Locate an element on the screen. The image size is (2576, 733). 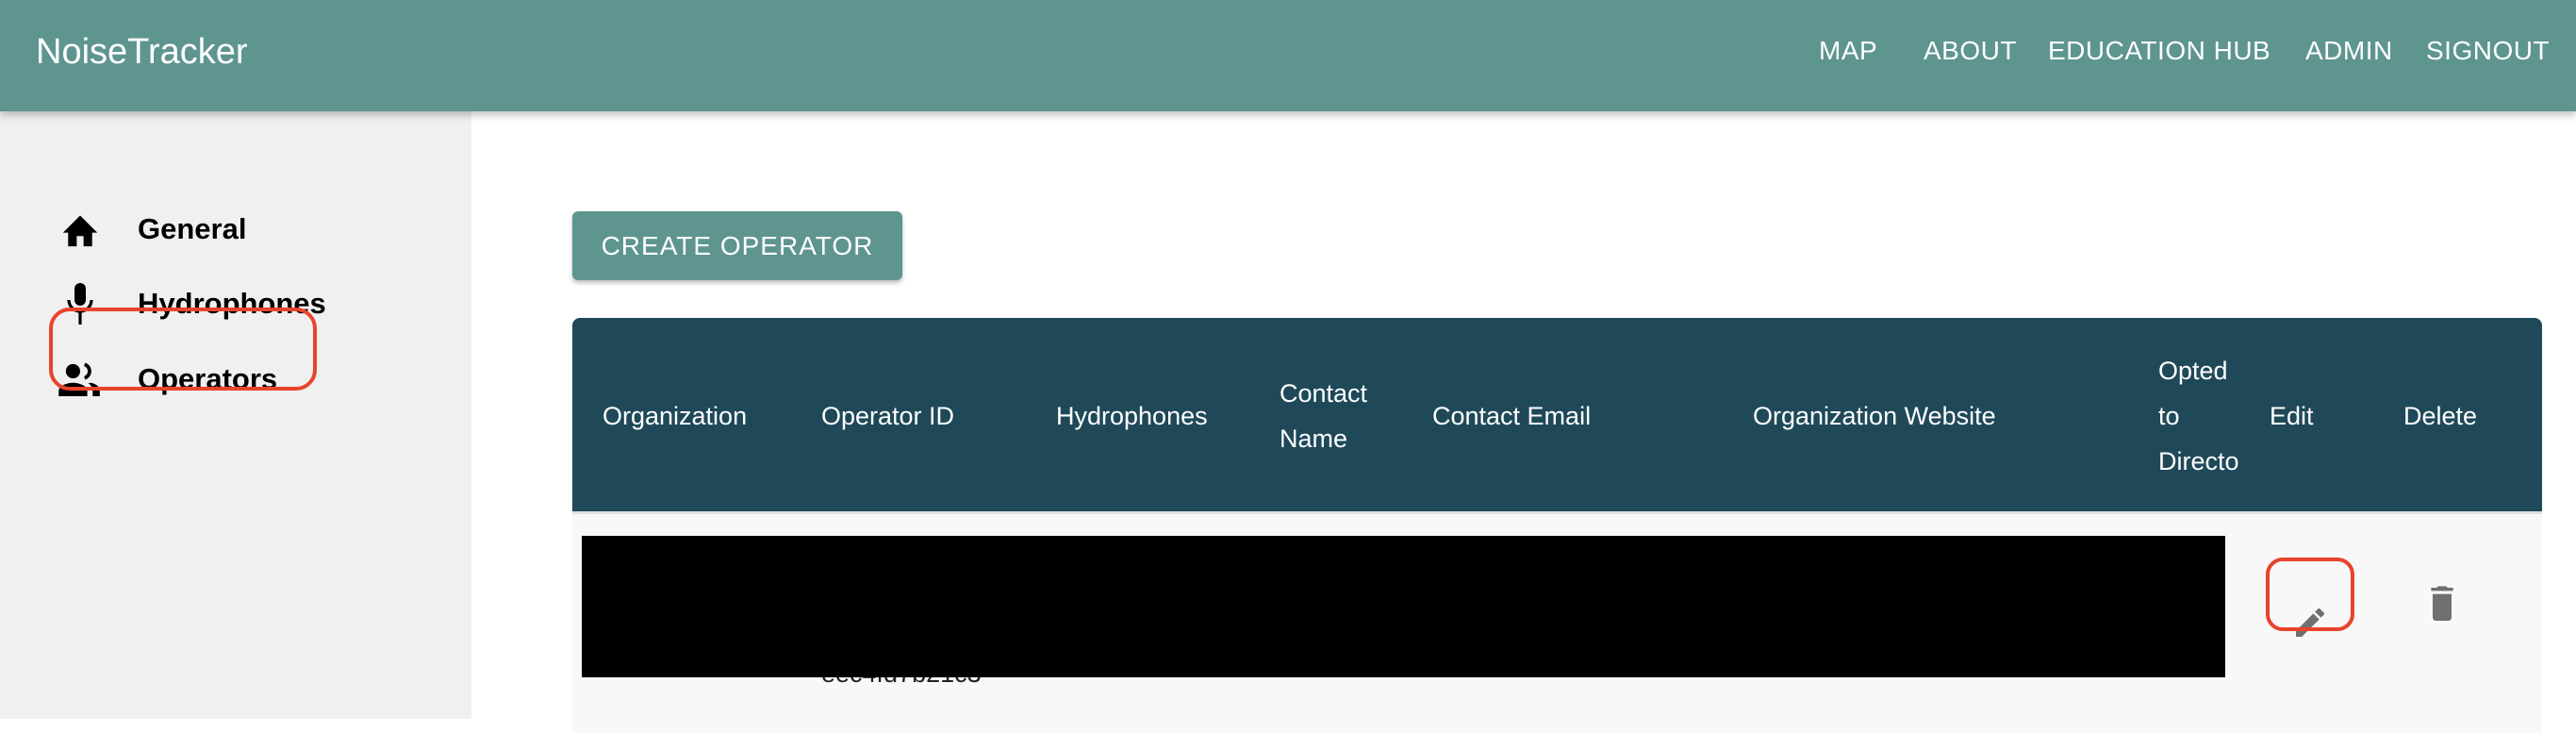
delete-button is located at coordinates (2442, 603).